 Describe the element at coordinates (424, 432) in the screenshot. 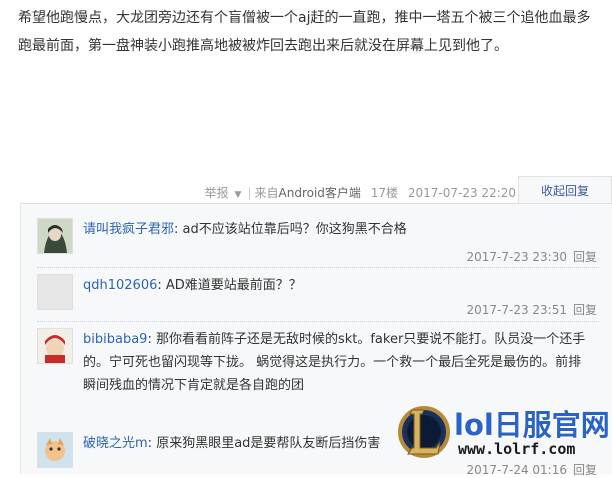

I see `lol-logo-icon` at that location.